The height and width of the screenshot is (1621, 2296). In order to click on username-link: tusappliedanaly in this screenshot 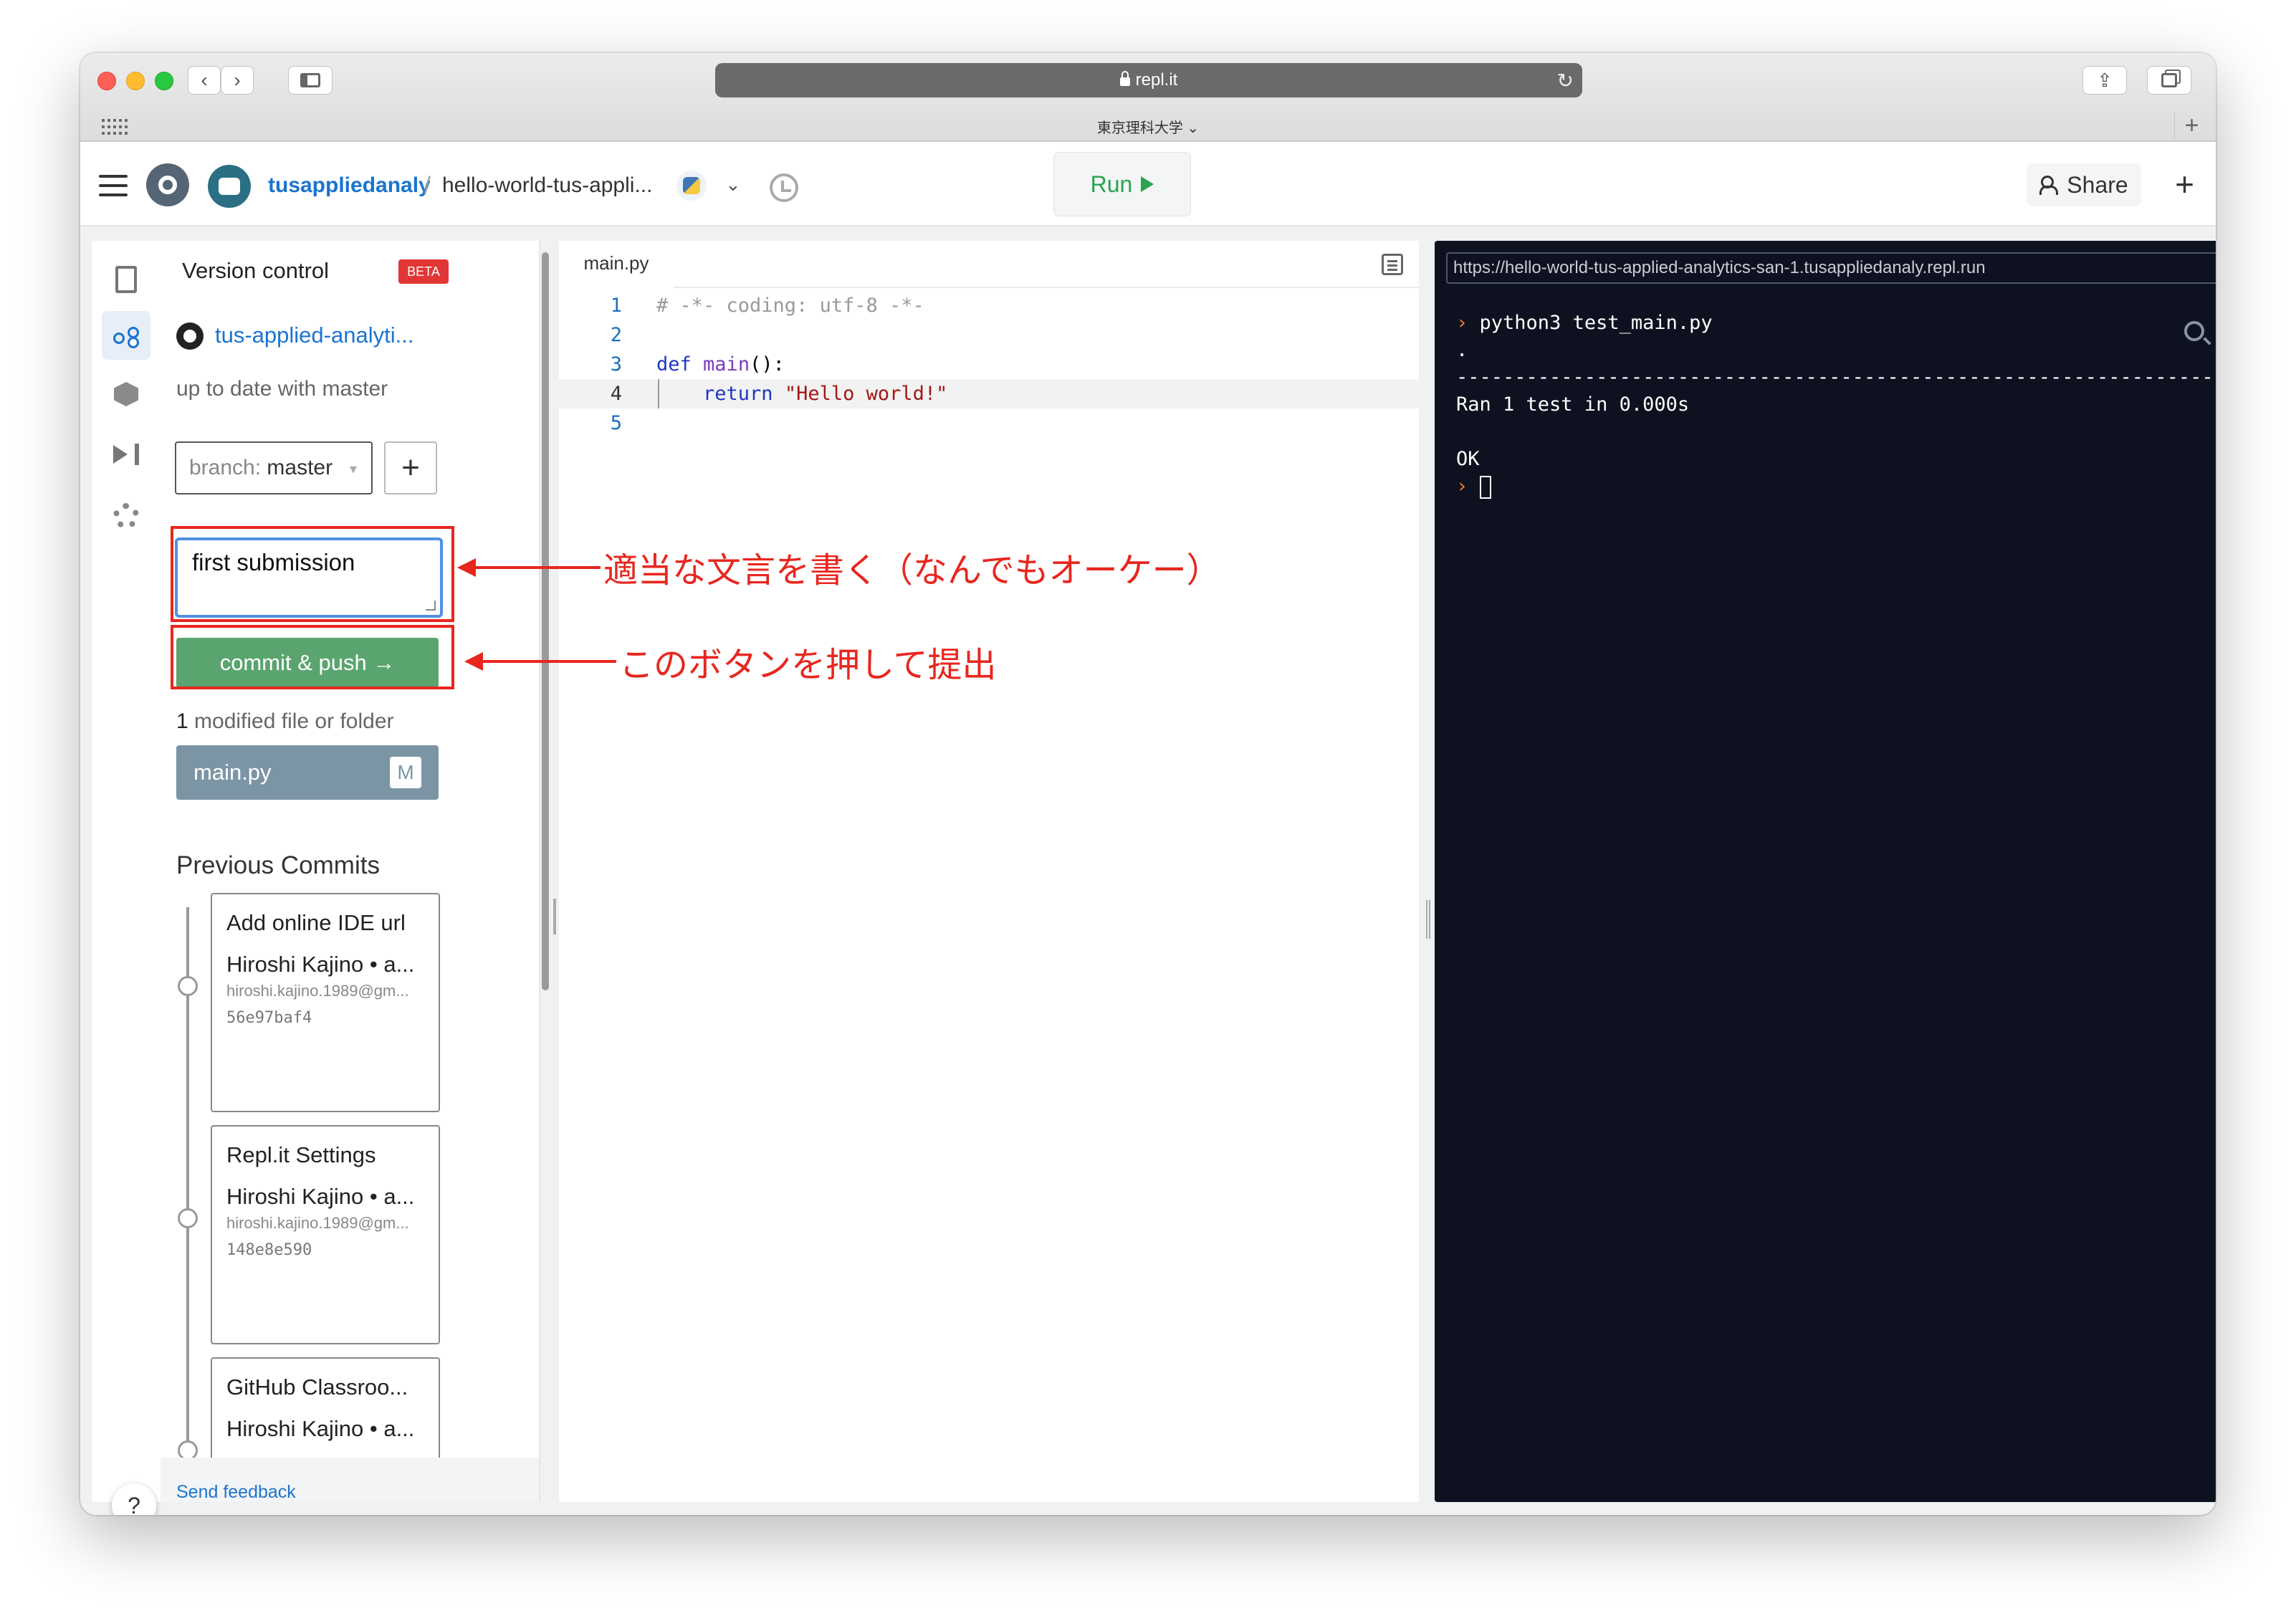, I will do `click(349, 186)`.